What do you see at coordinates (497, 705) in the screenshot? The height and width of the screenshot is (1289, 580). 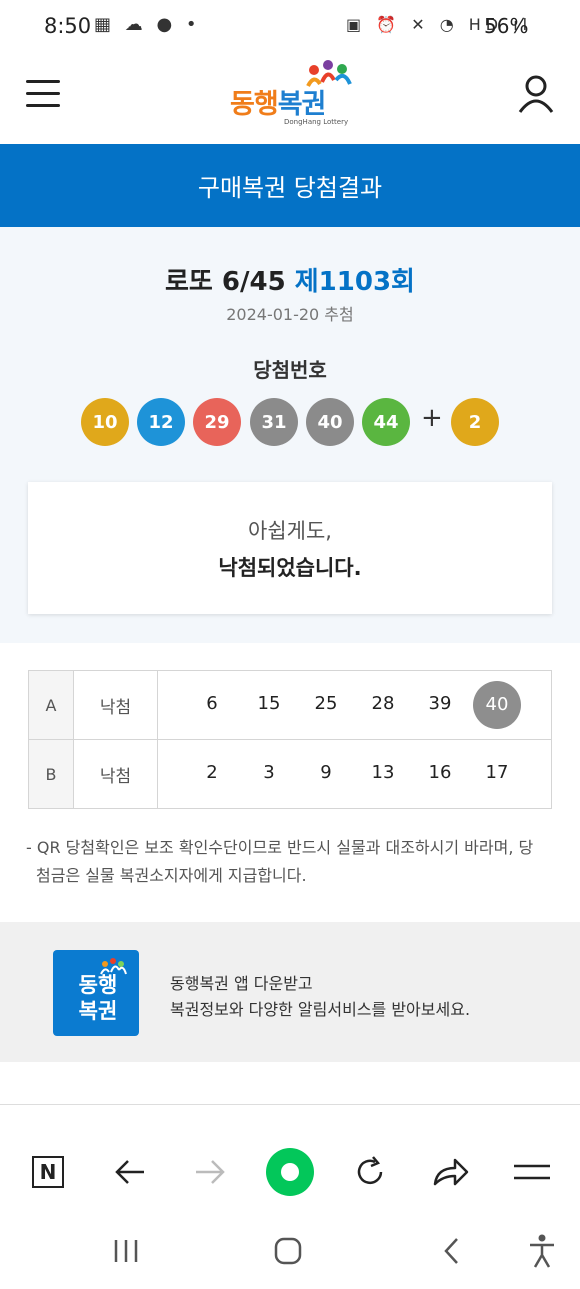 I see `matched-number-ball: 40` at bounding box center [497, 705].